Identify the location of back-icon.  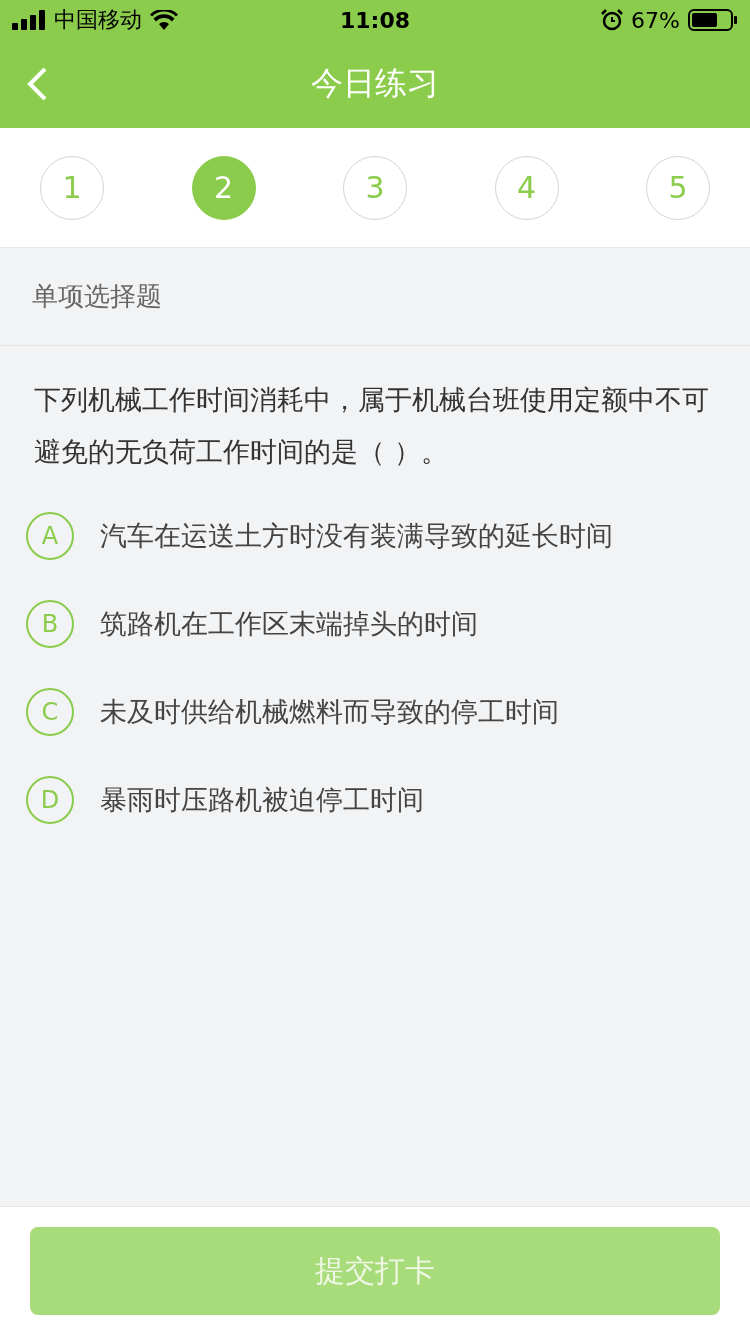
(37, 84).